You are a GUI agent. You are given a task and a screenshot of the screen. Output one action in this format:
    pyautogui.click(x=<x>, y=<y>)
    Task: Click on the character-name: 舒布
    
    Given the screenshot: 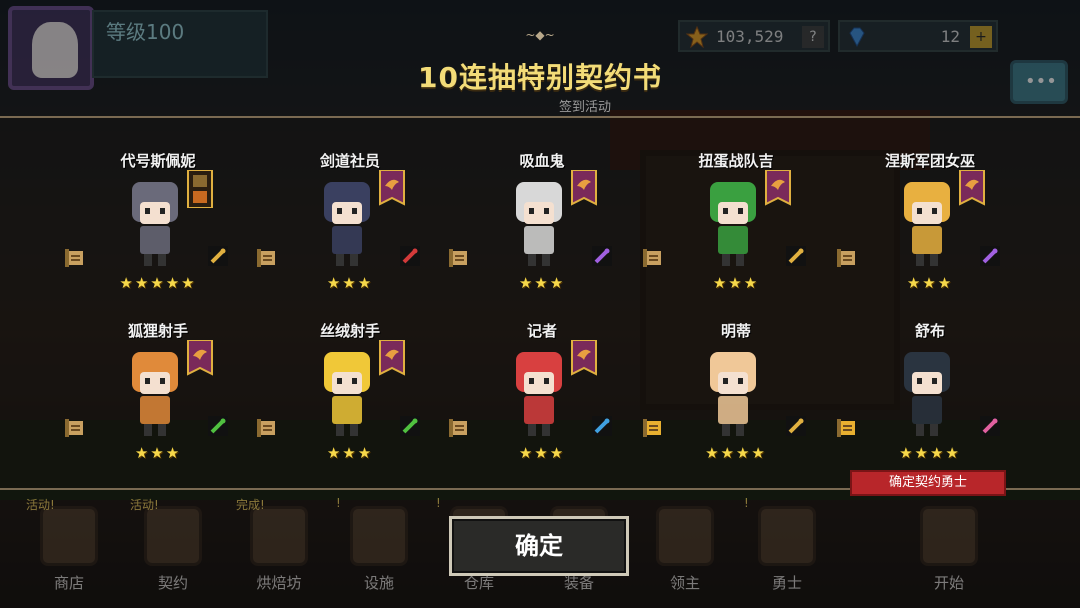 What is the action you would take?
    pyautogui.click(x=929, y=331)
    